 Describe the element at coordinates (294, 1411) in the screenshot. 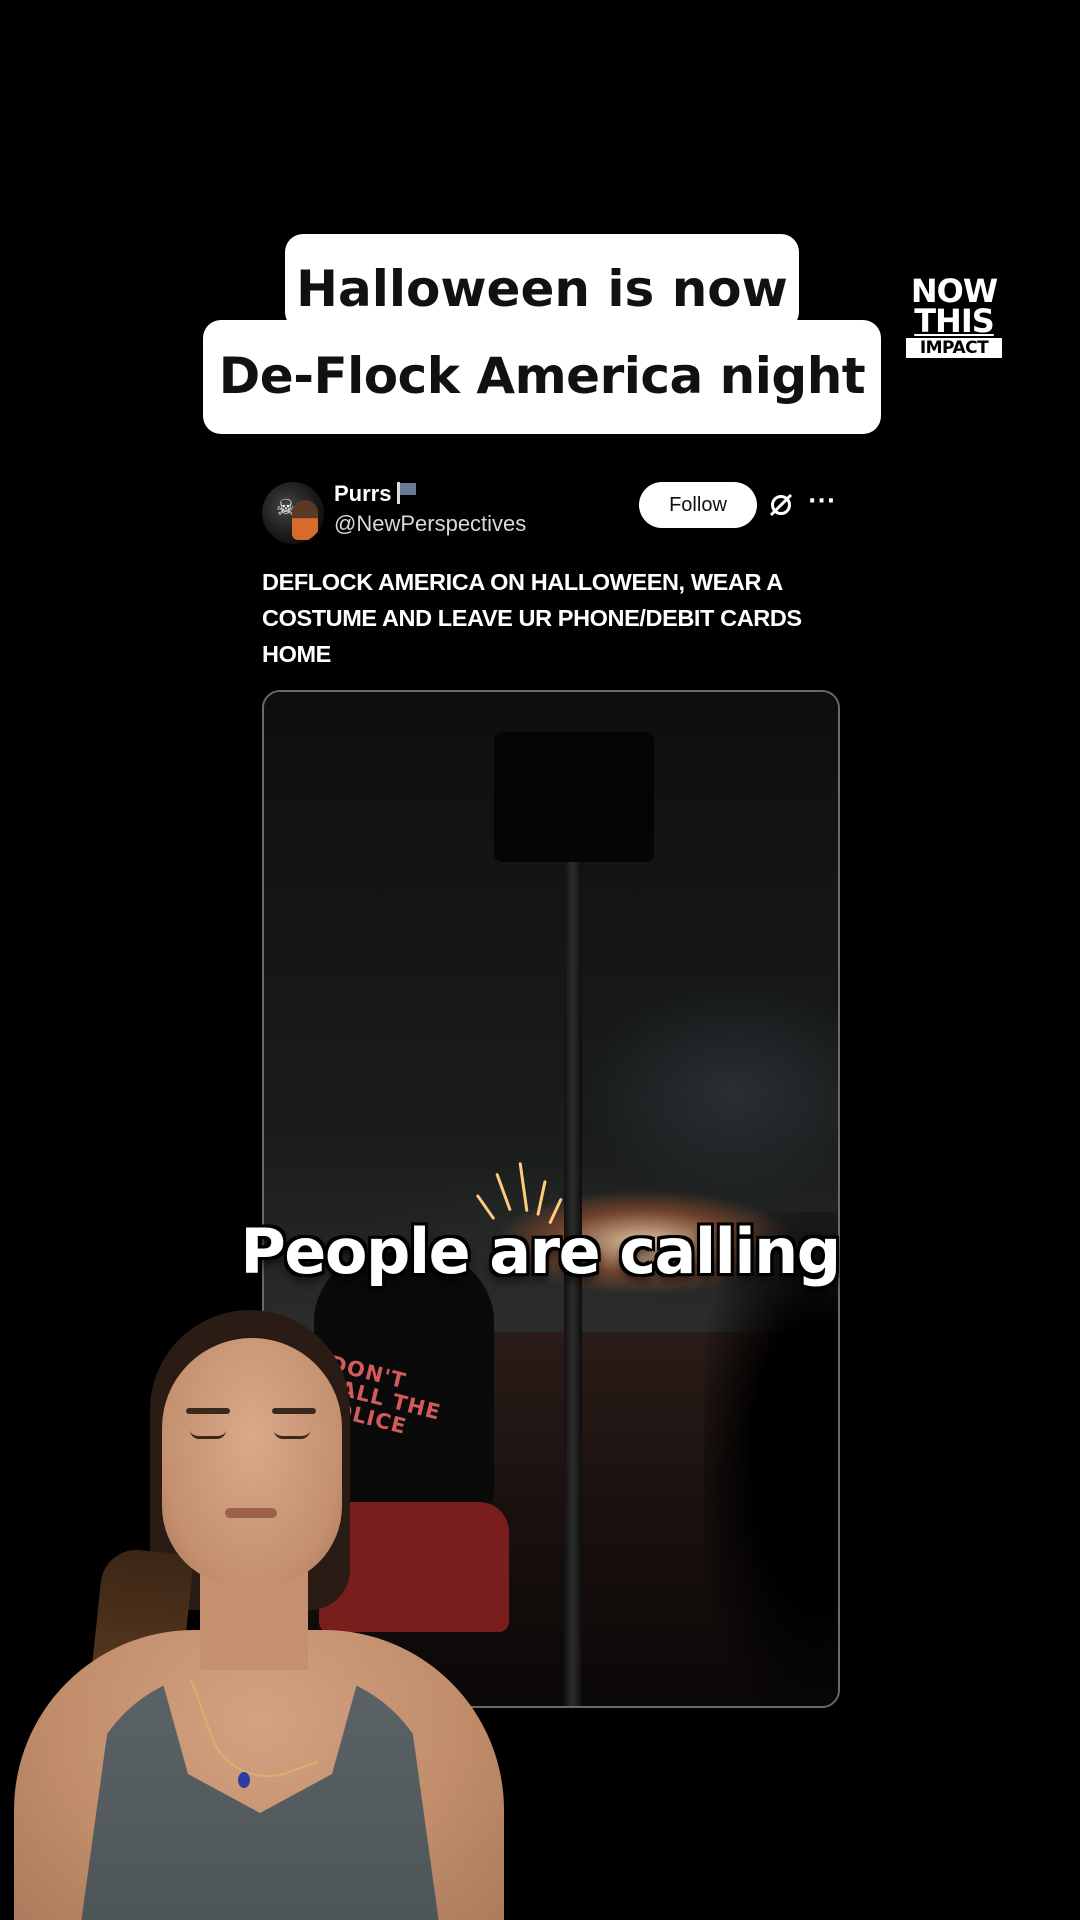

I see `presenter-brow-right` at that location.